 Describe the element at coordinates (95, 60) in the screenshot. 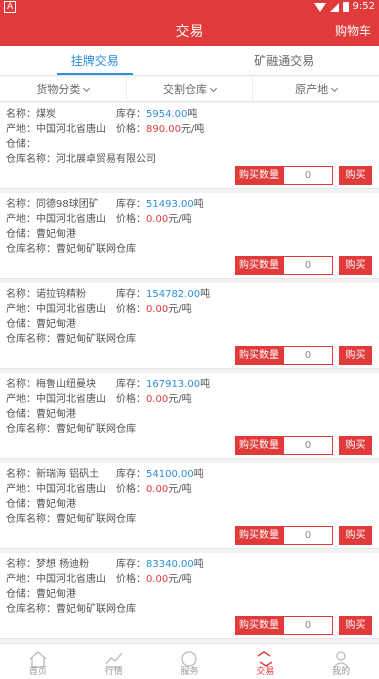

I see `tab-listed-trade: 挂牌交易` at that location.